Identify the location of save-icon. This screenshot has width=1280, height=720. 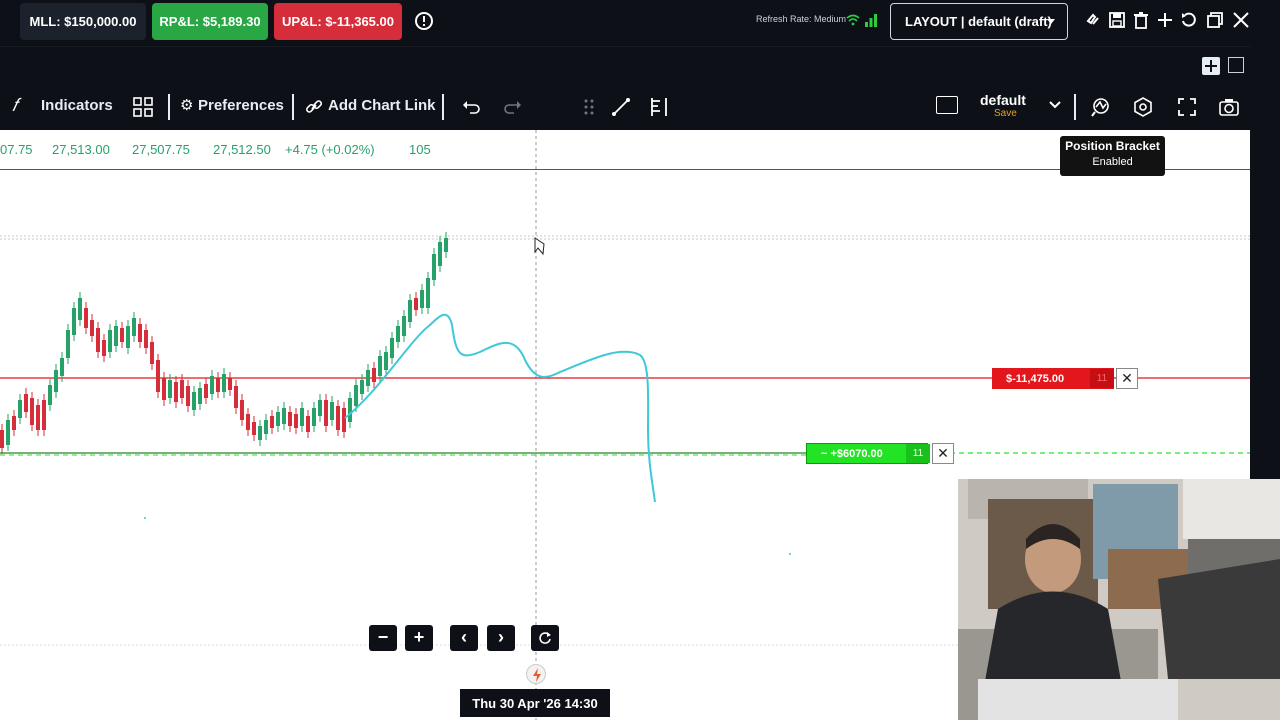
(1117, 20).